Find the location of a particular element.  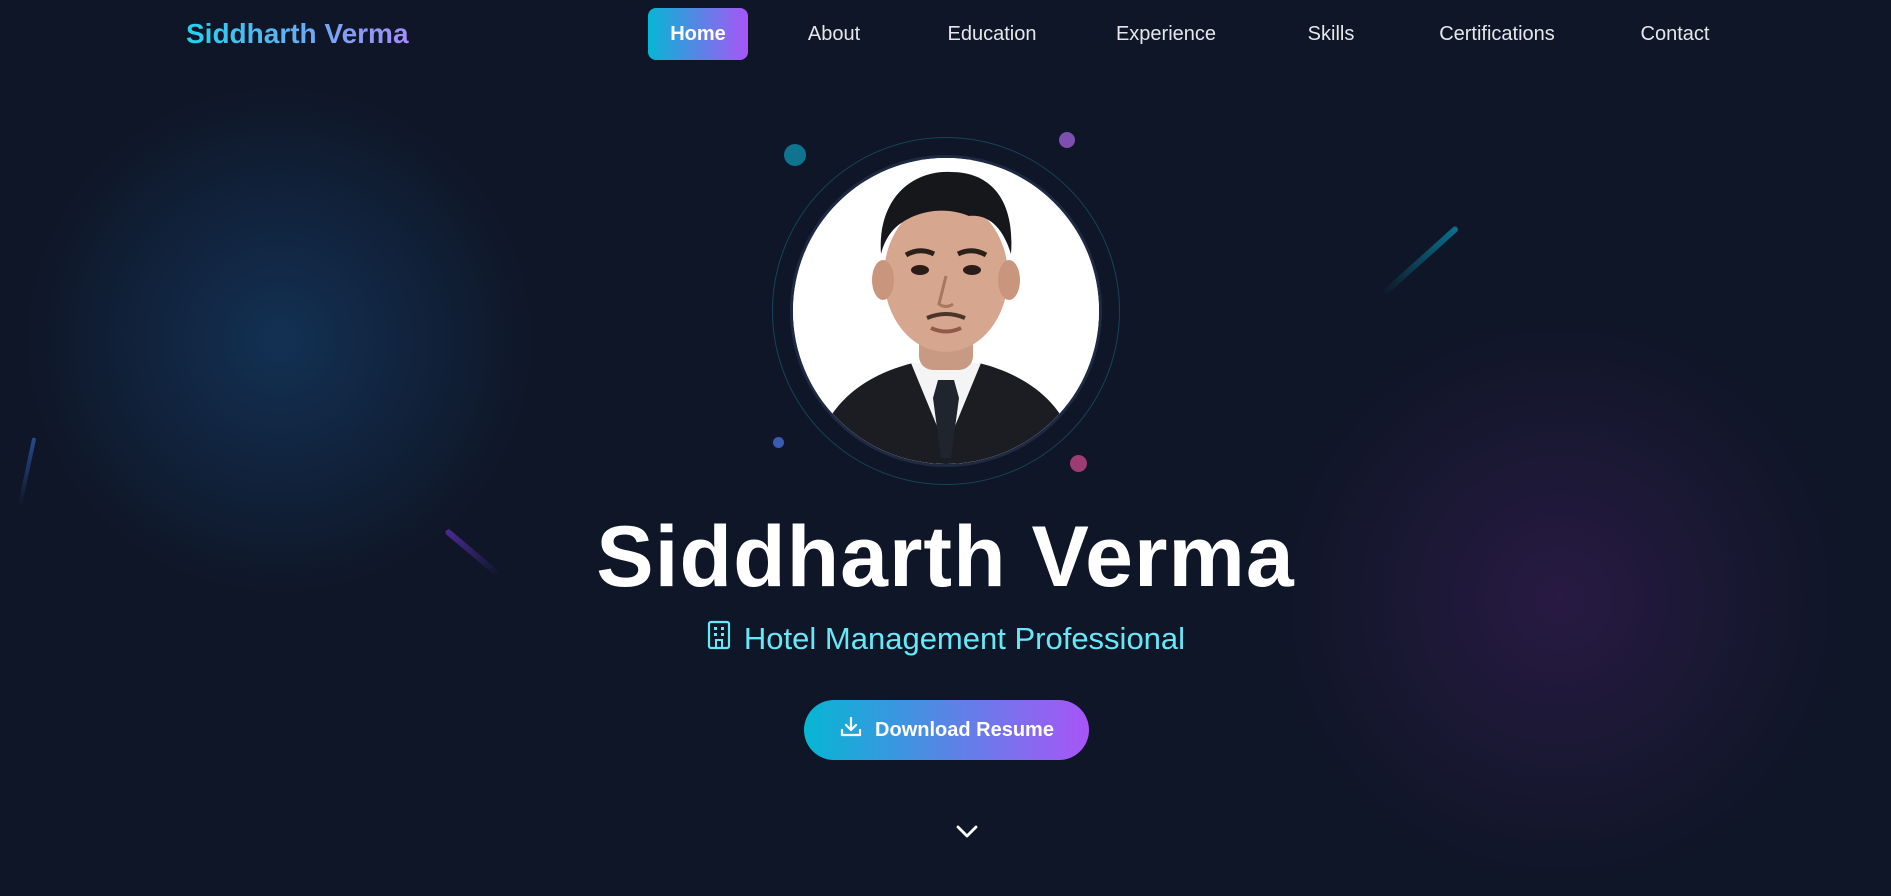

profile-photo is located at coordinates (946, 311).